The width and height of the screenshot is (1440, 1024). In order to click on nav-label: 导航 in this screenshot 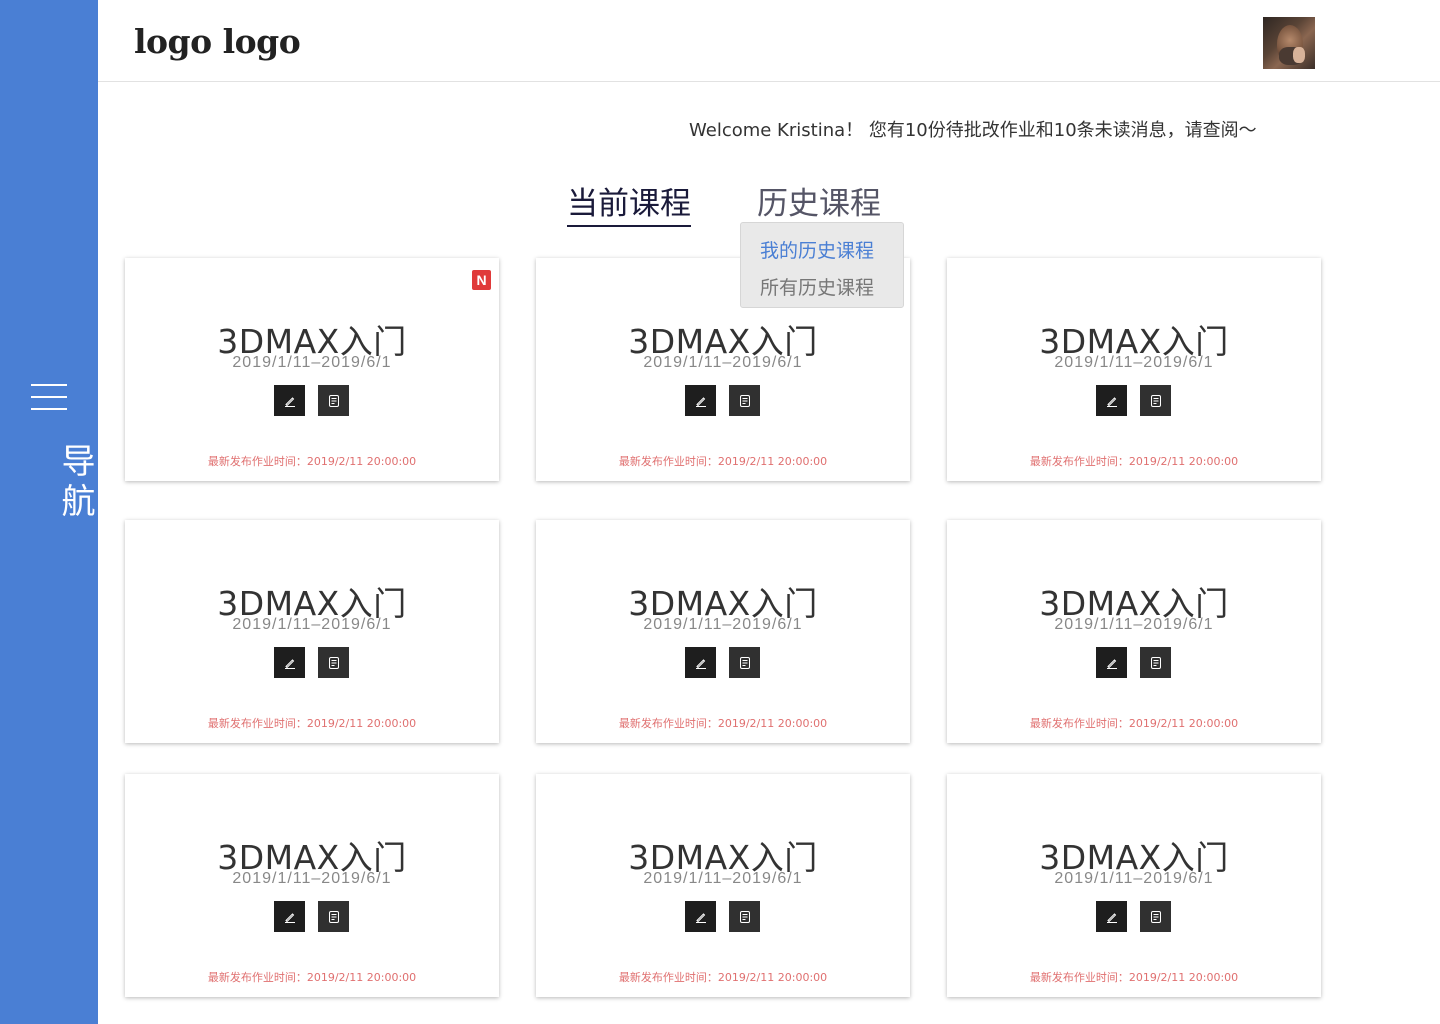, I will do `click(49, 483)`.